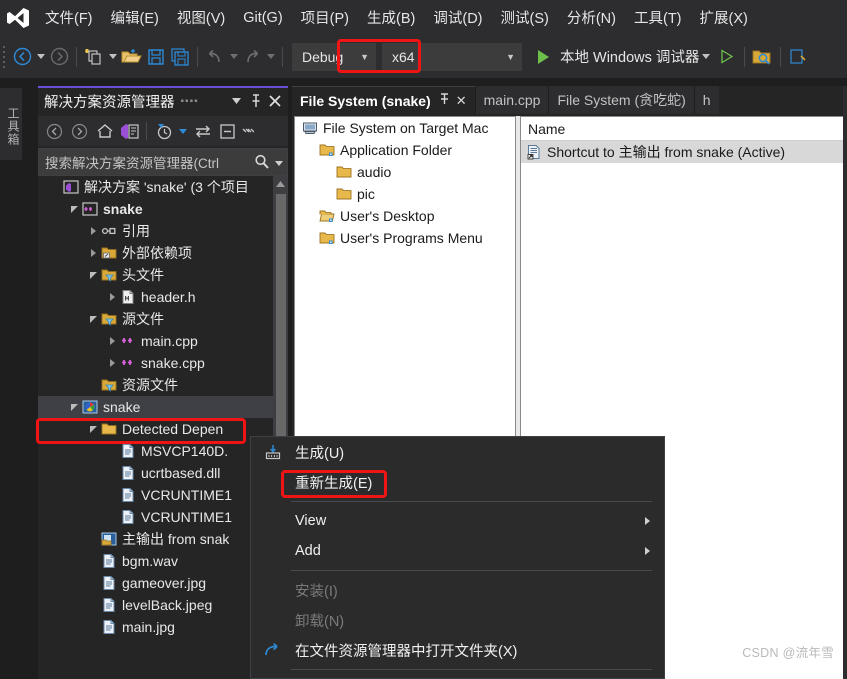 This screenshot has width=847, height=679. Describe the element at coordinates (543, 57) in the screenshot. I see `start-debug-button` at that location.